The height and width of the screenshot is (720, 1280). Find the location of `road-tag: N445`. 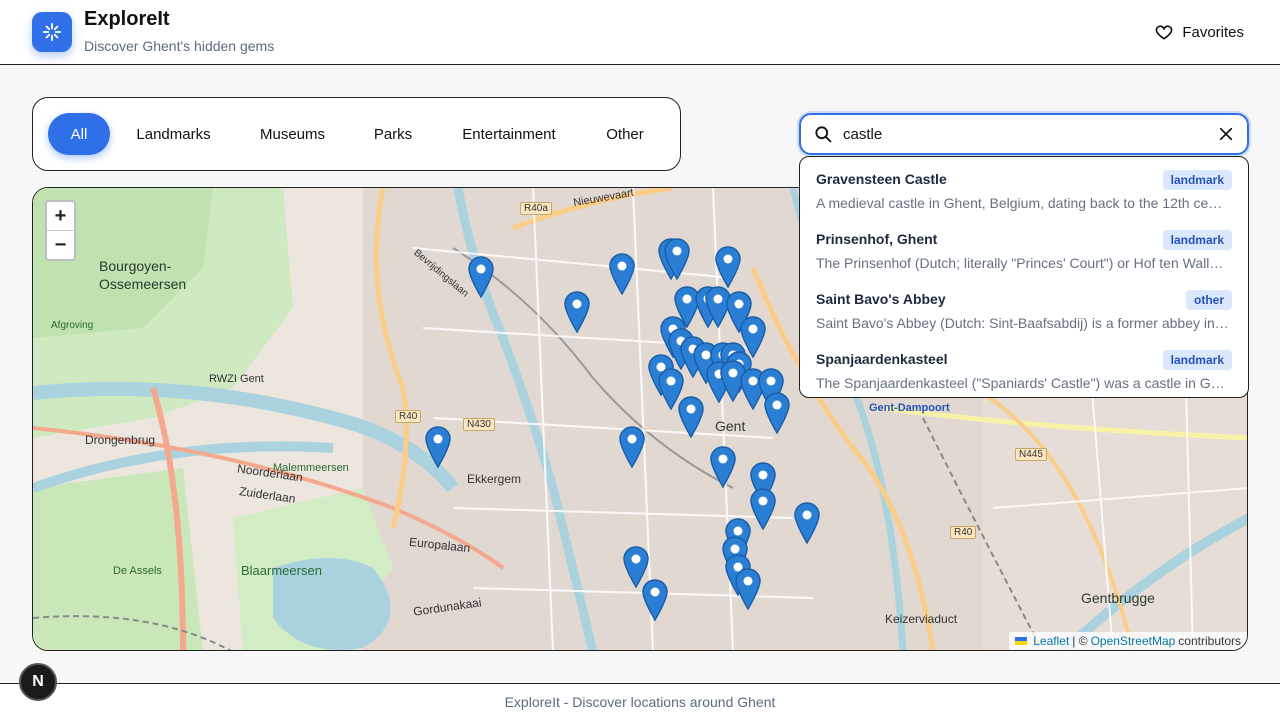

road-tag: N445 is located at coordinates (1031, 454).